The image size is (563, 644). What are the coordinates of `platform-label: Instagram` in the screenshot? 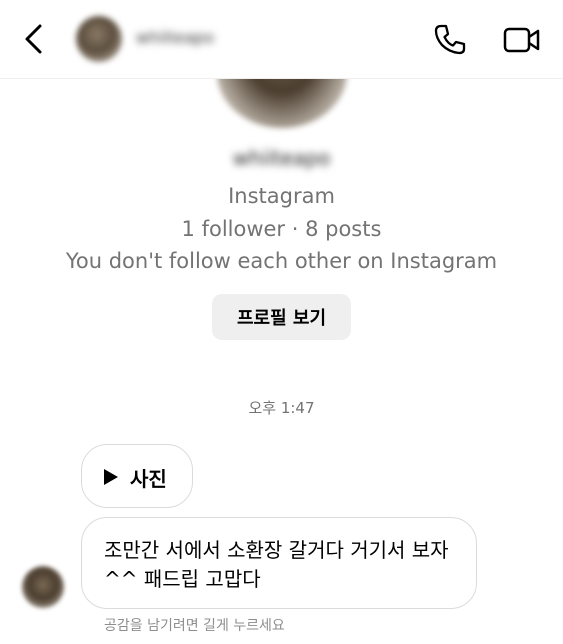 It's located at (281, 196).